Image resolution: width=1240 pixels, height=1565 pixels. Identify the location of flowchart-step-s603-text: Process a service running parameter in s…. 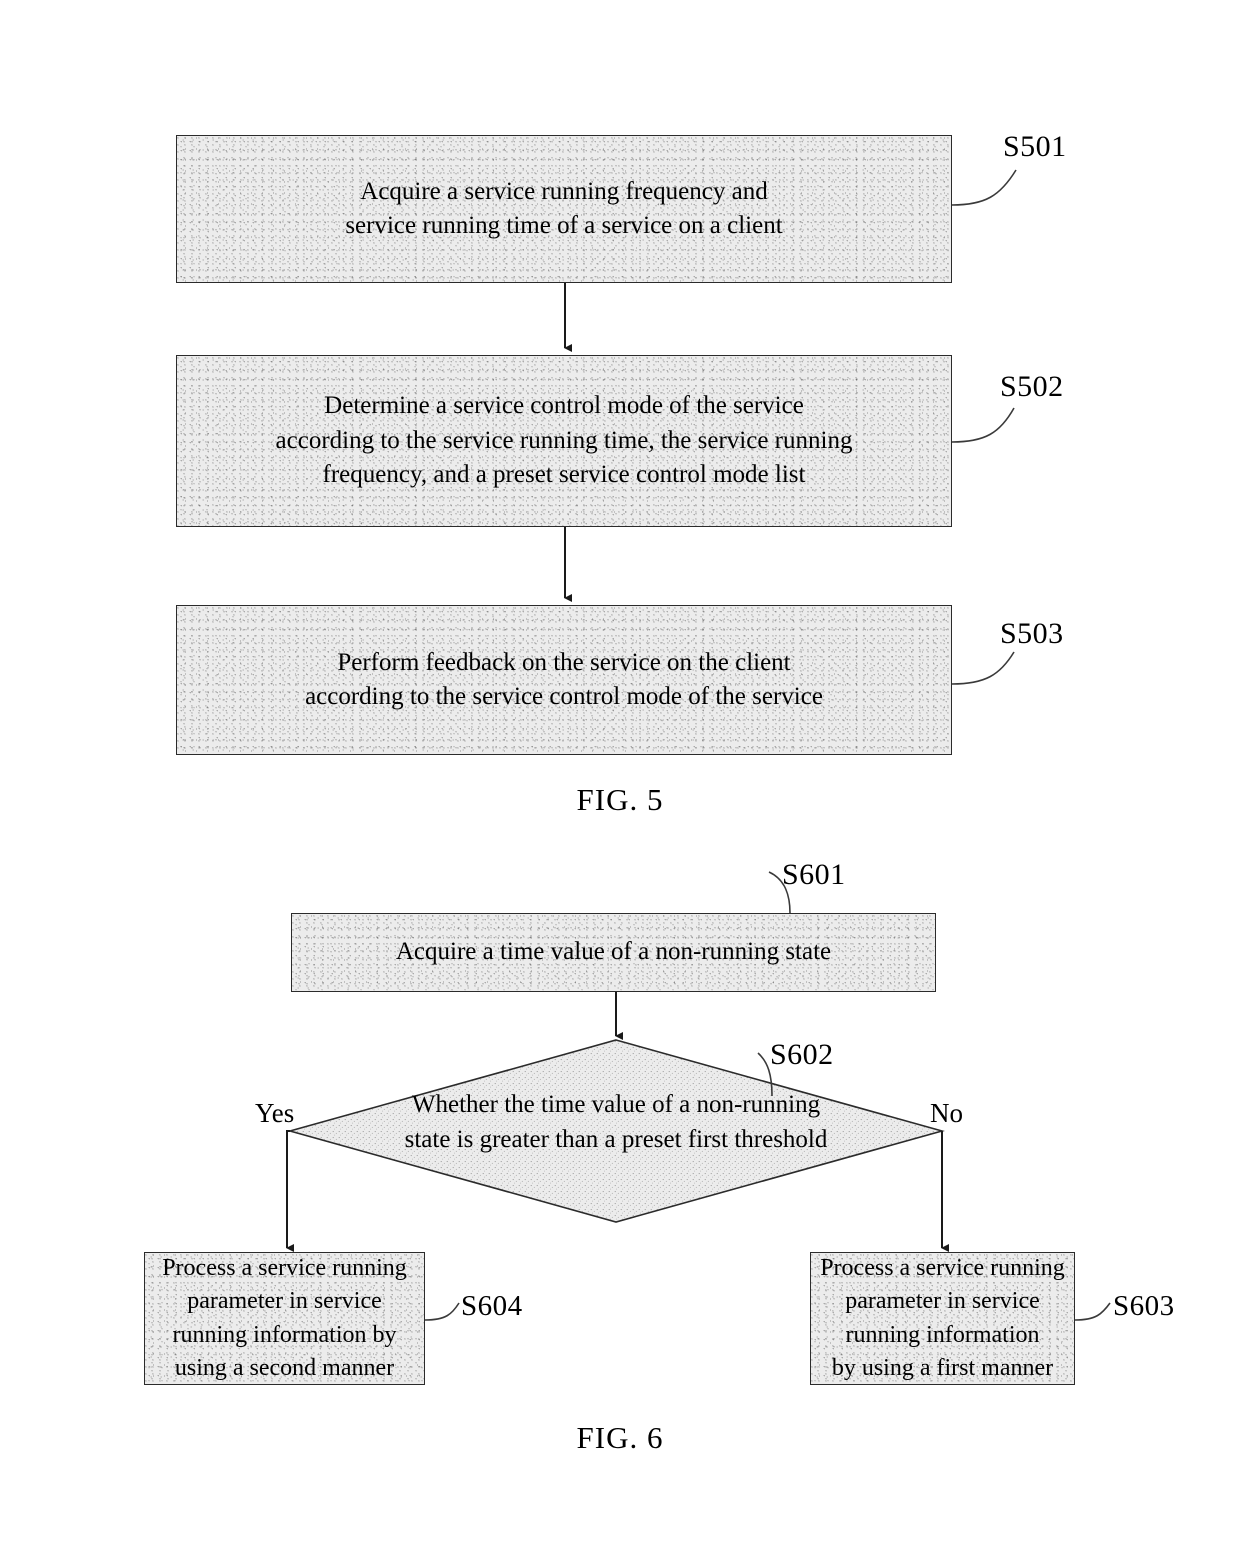
(942, 1318).